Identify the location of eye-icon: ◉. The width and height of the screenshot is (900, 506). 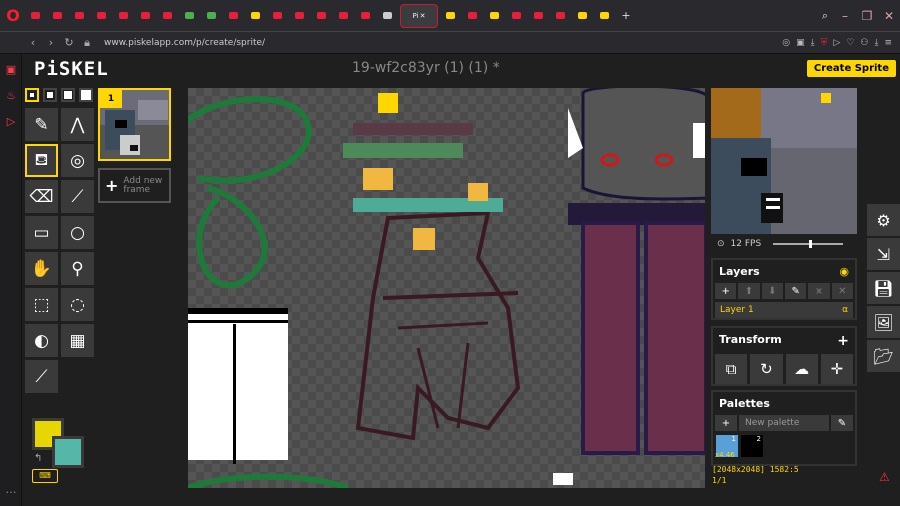
(844, 271).